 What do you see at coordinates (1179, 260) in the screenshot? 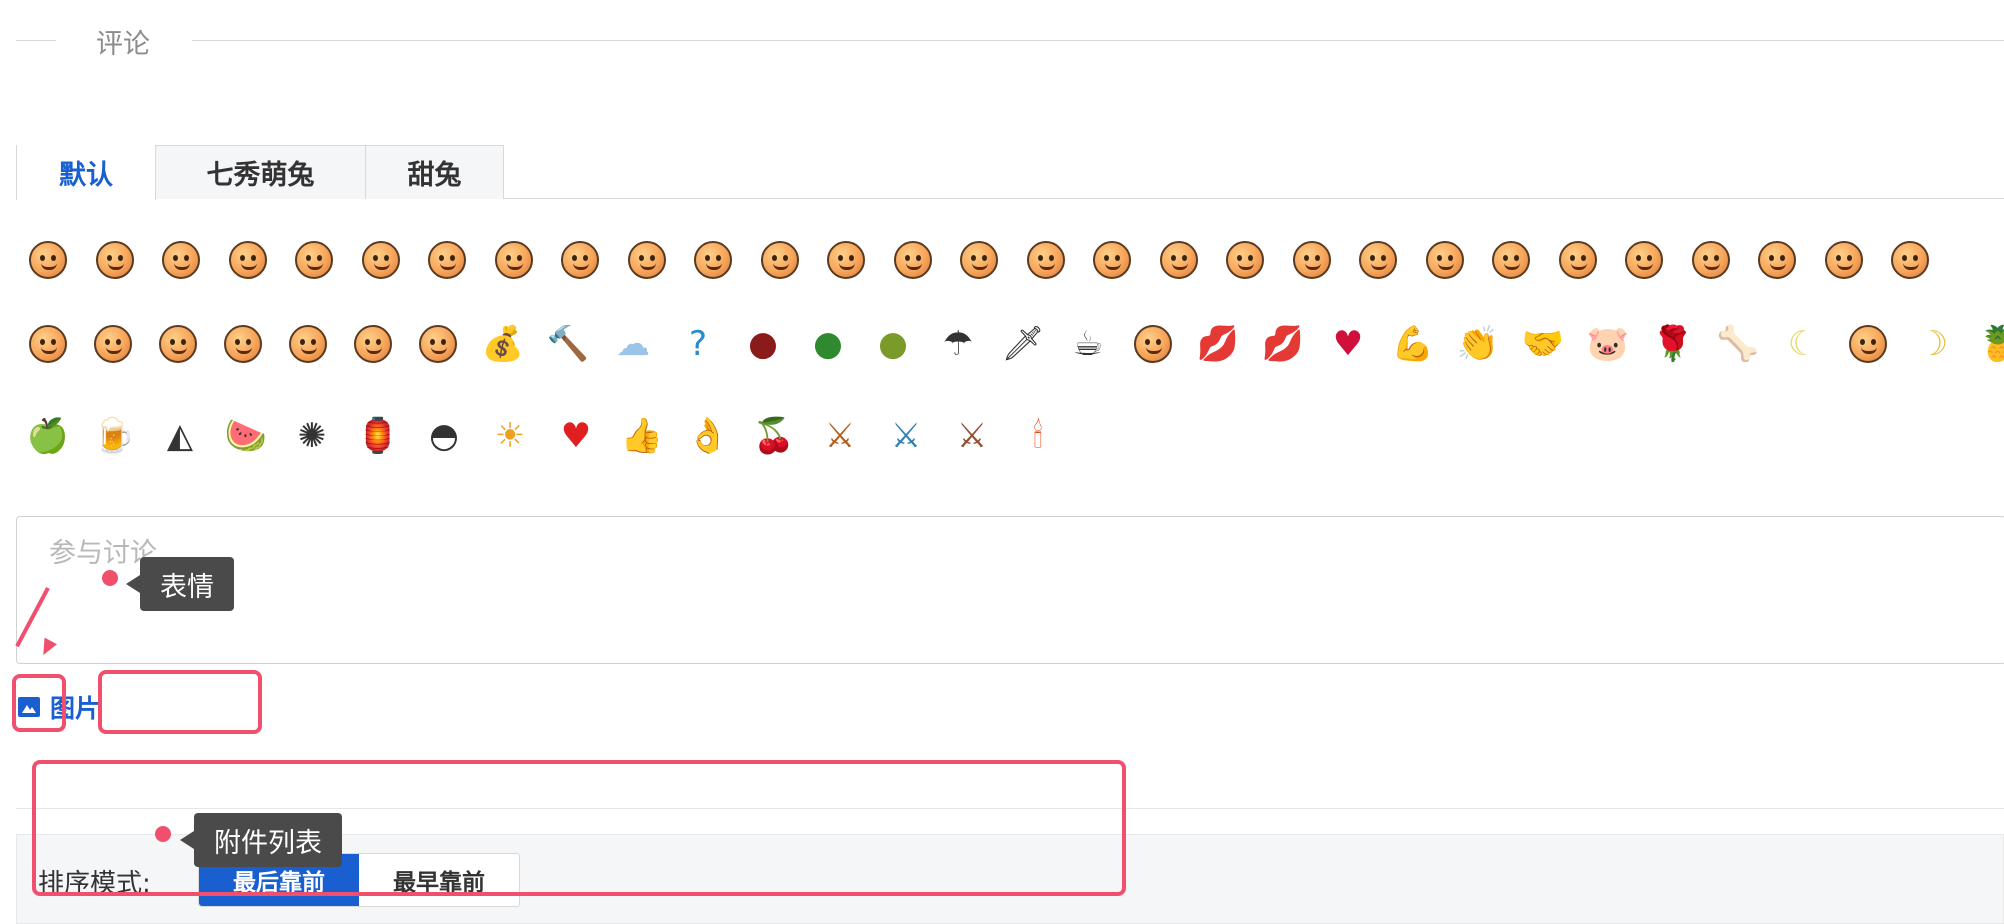
I see `laugh-face-icon` at bounding box center [1179, 260].